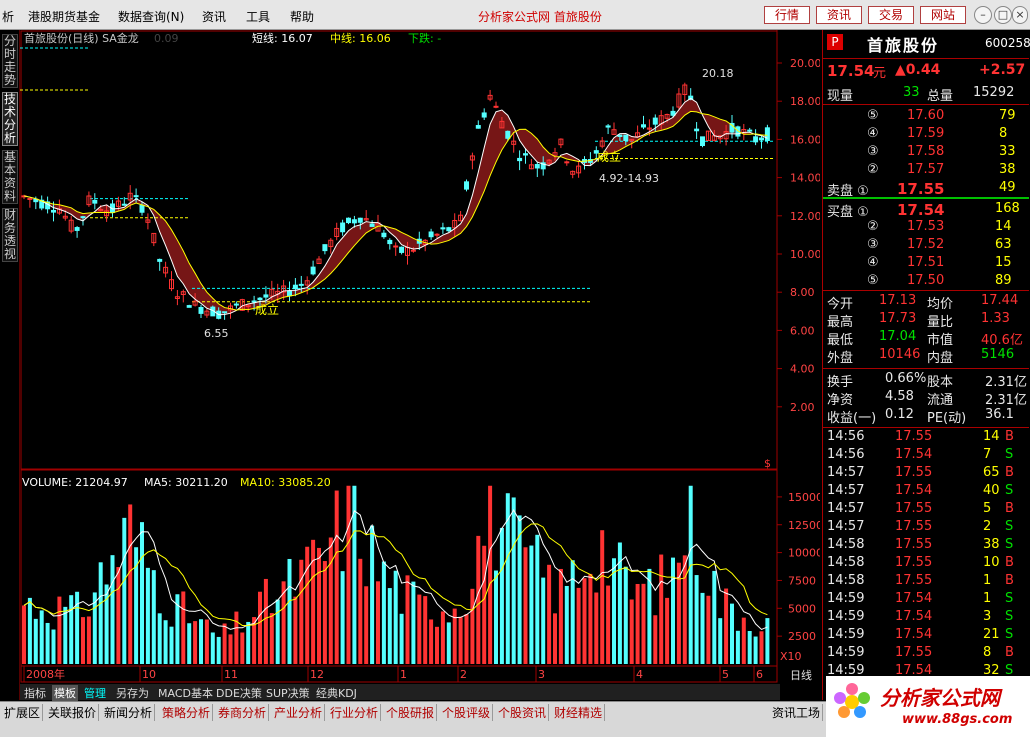  I want to click on bb-finance-pick: 财经精选, so click(579, 712).